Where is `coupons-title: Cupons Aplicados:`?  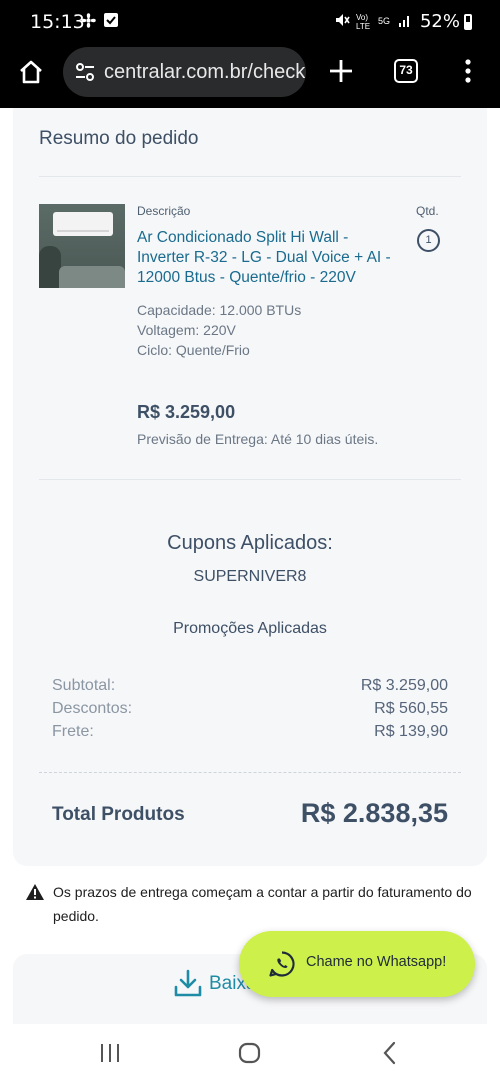
coupons-title: Cupons Aplicados: is located at coordinates (250, 543).